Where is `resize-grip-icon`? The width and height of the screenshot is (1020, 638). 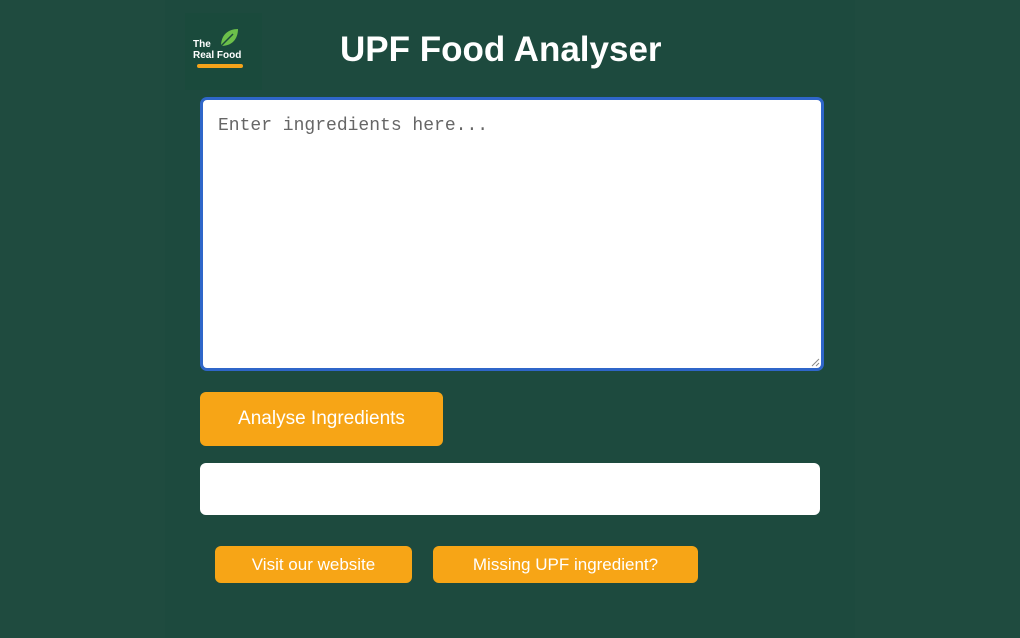 resize-grip-icon is located at coordinates (815, 362).